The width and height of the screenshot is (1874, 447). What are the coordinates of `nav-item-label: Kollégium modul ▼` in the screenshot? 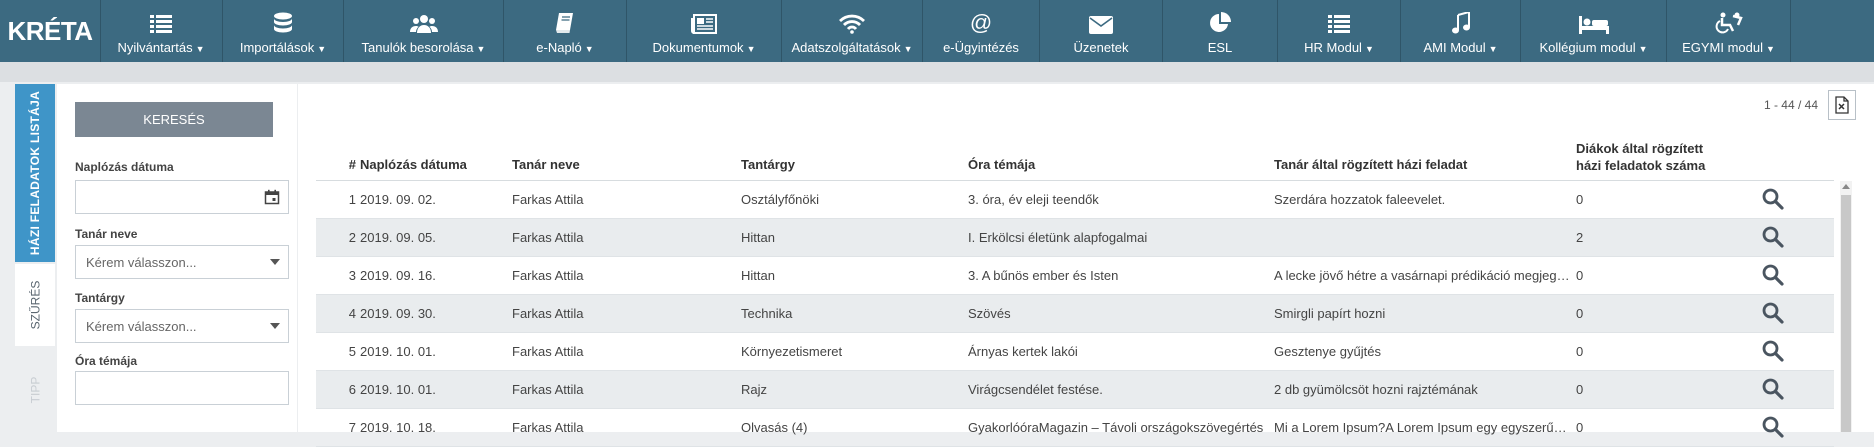 It's located at (1593, 47).